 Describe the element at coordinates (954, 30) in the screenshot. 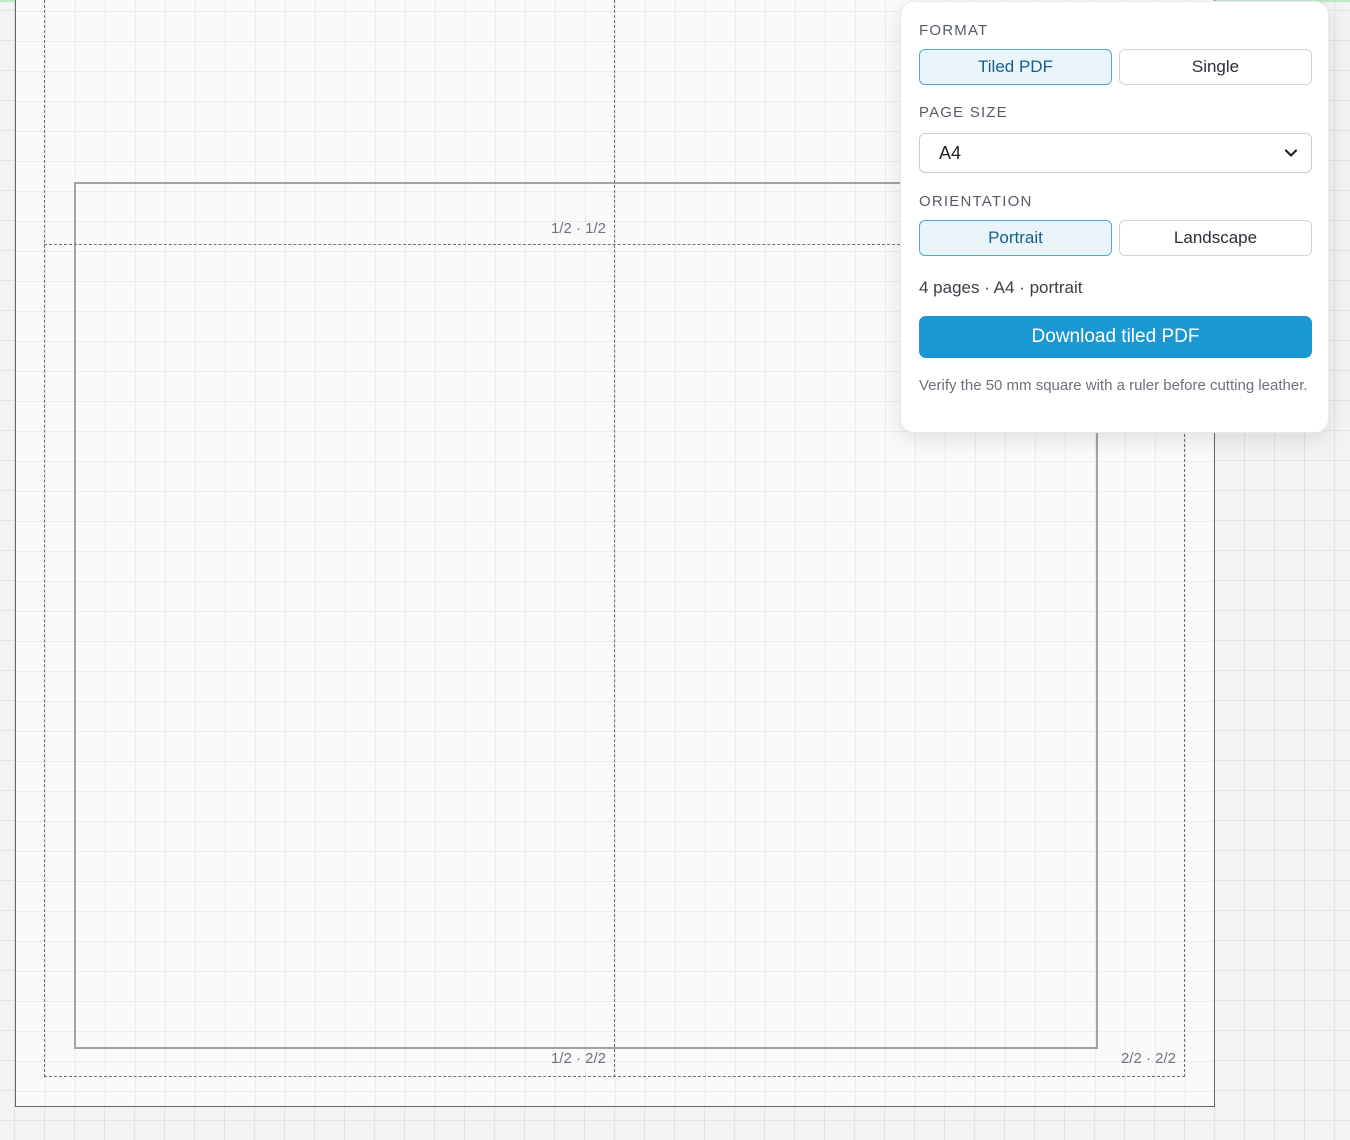

I see `format-label: FORMAT` at that location.